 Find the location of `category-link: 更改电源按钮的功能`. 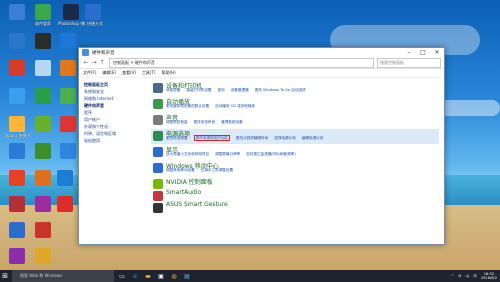

category-link: 更改电源按钮的功能 is located at coordinates (211, 138).